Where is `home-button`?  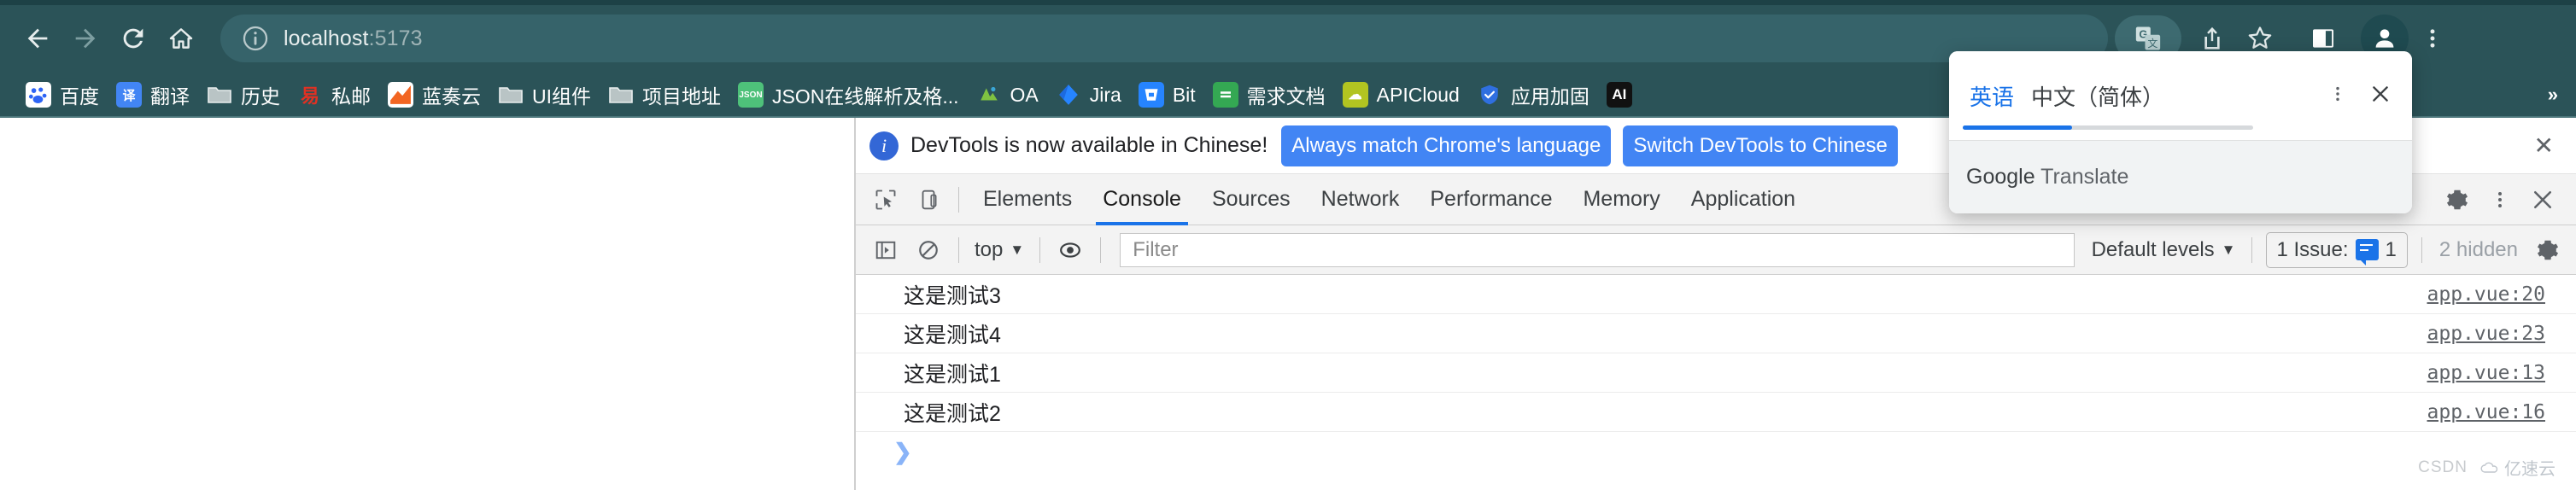
home-button is located at coordinates (181, 38).